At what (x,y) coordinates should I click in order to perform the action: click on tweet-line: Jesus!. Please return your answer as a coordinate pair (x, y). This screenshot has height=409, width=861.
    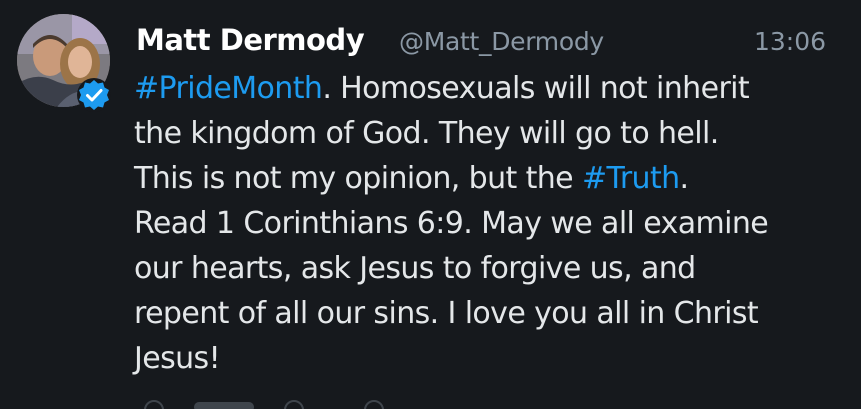
    Looking at the image, I should click on (177, 358).